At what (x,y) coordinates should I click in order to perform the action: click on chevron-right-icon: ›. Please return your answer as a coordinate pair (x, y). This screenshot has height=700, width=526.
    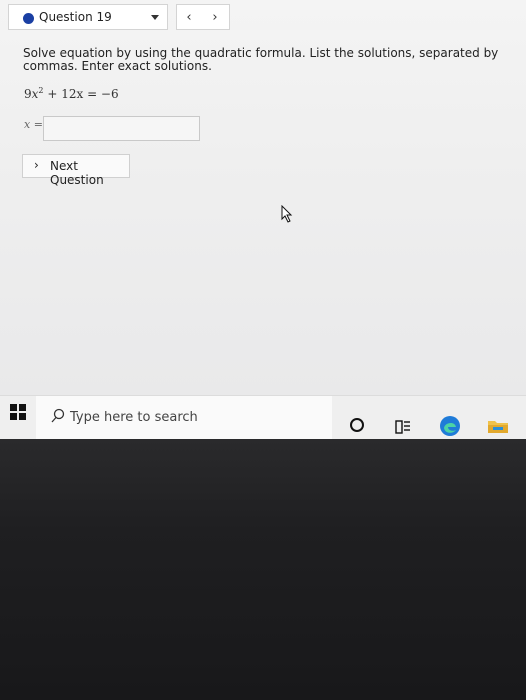
    Looking at the image, I should click on (36, 165).